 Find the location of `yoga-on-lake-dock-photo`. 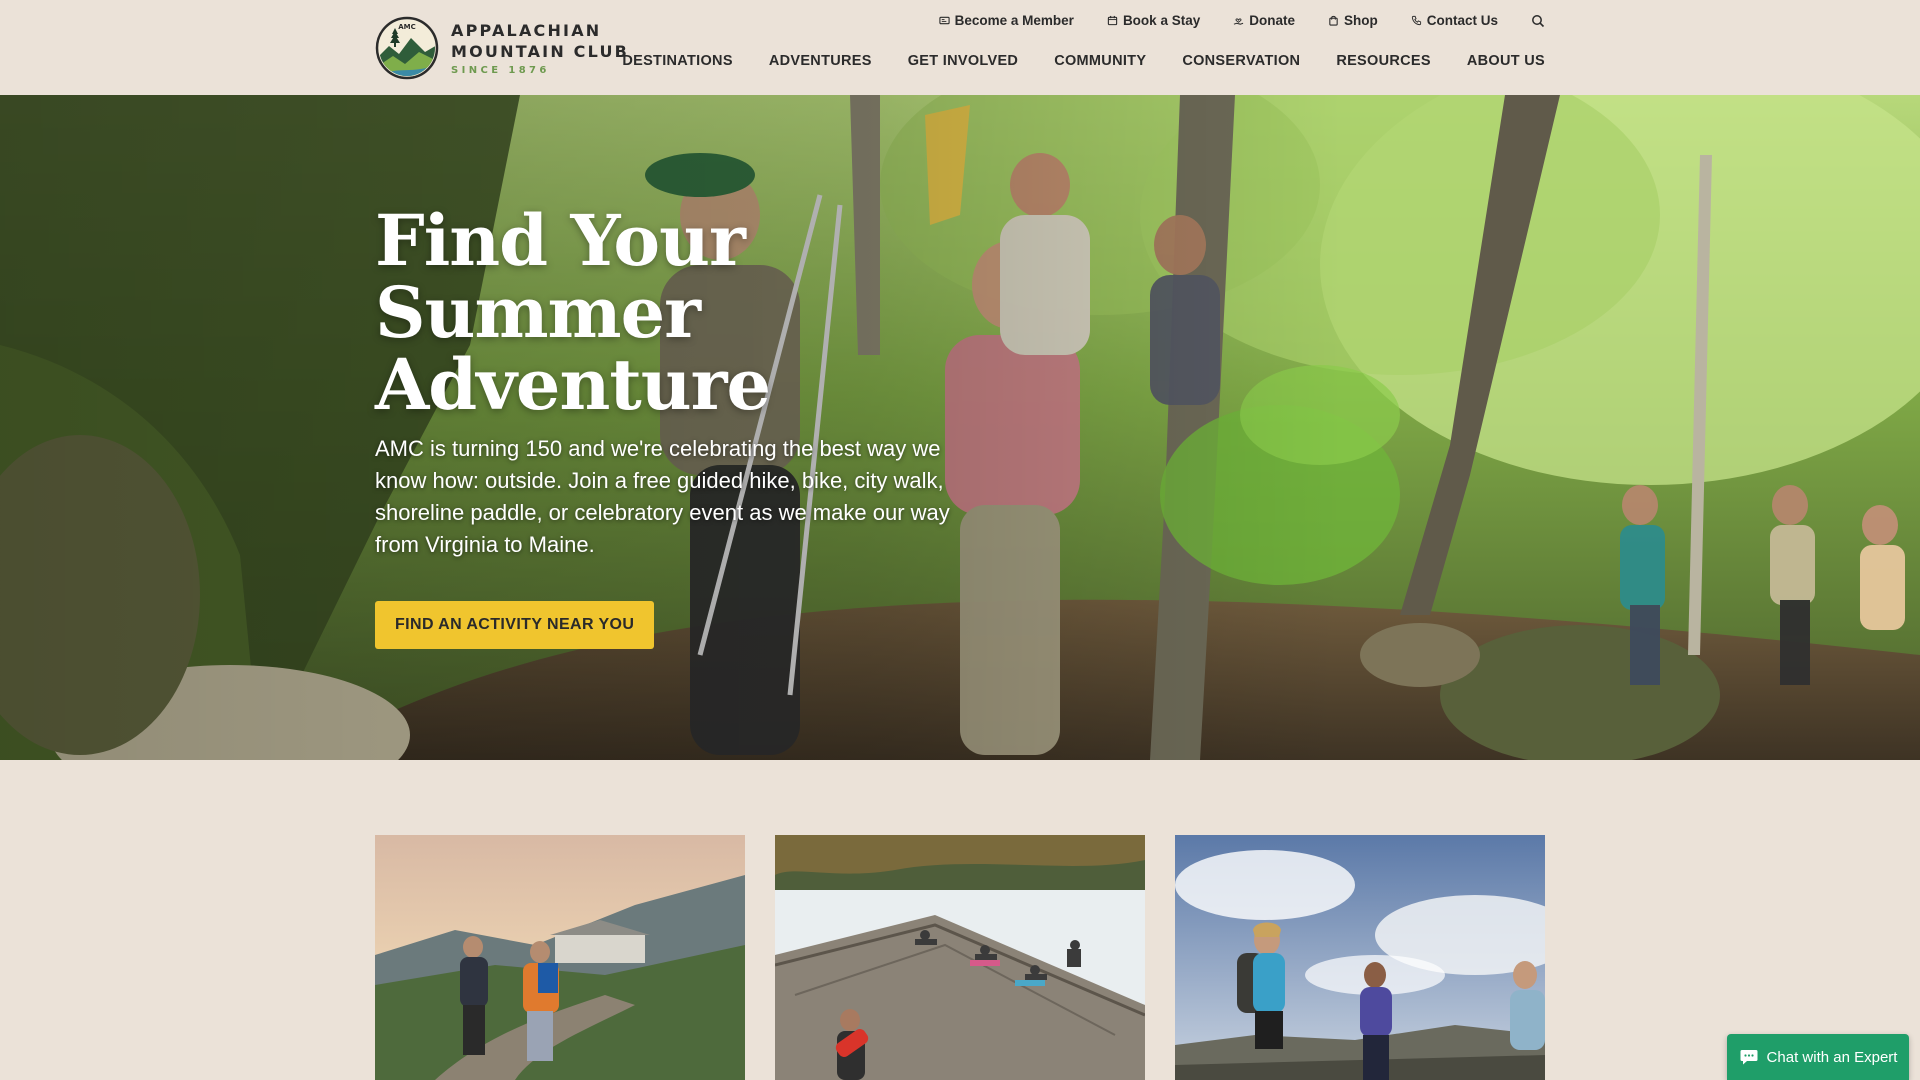

yoga-on-lake-dock-photo is located at coordinates (960, 957).